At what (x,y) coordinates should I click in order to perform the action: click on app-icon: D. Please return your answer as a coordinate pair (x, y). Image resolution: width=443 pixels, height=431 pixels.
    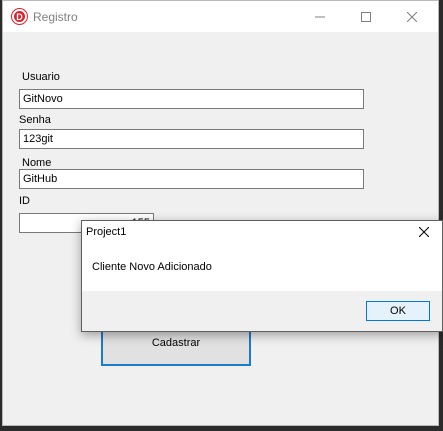
    Looking at the image, I should click on (19, 16).